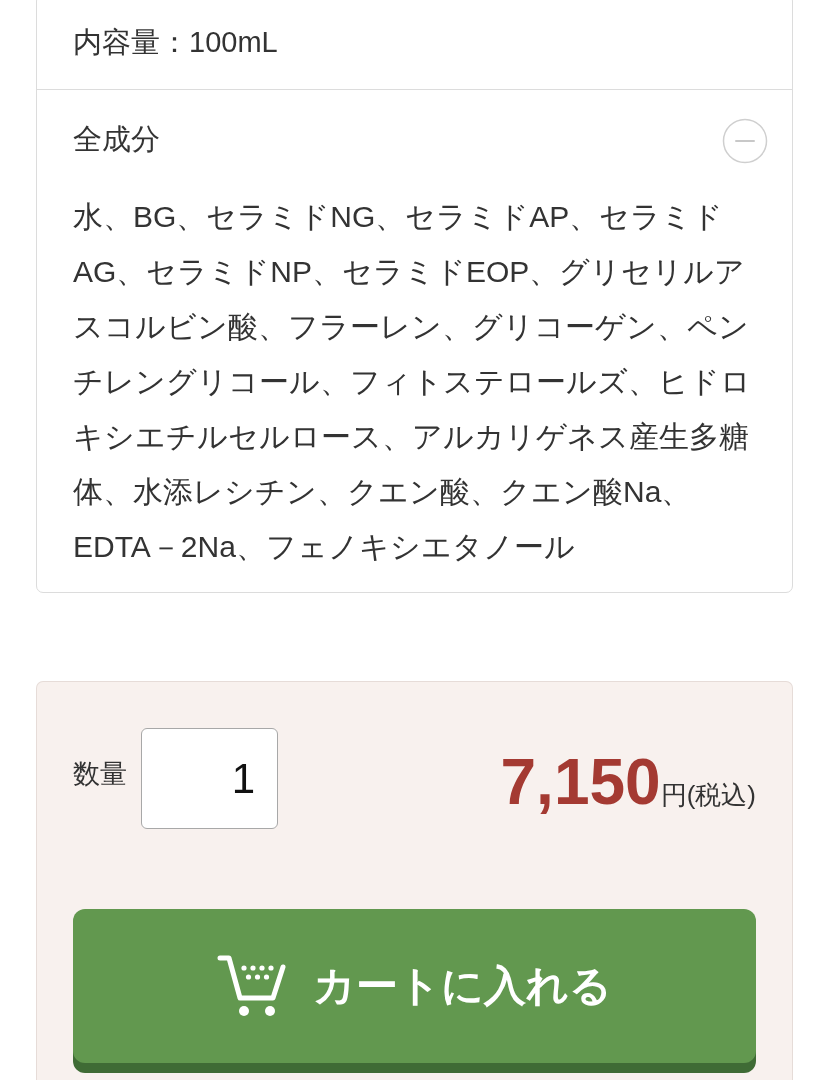 The width and height of the screenshot is (829, 1080). Describe the element at coordinates (580, 781) in the screenshot. I see `price-amount: 7,150` at that location.